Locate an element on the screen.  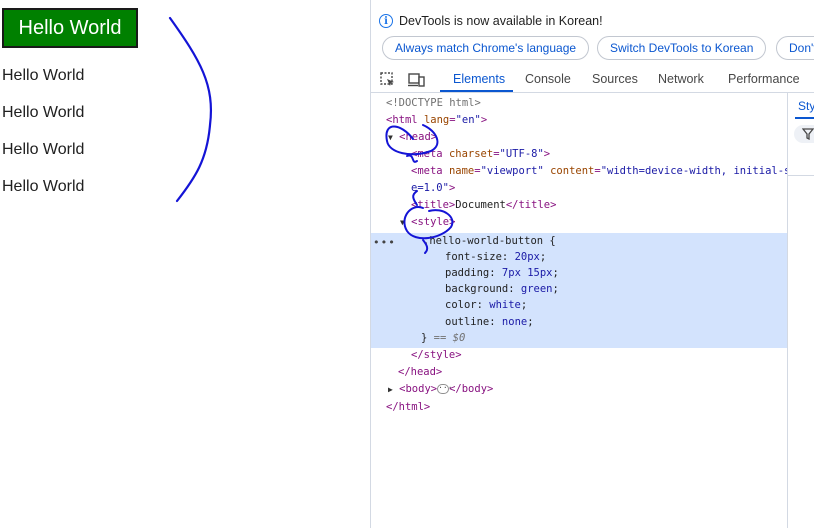
styles-pane: Sty is located at coordinates (800, 310).